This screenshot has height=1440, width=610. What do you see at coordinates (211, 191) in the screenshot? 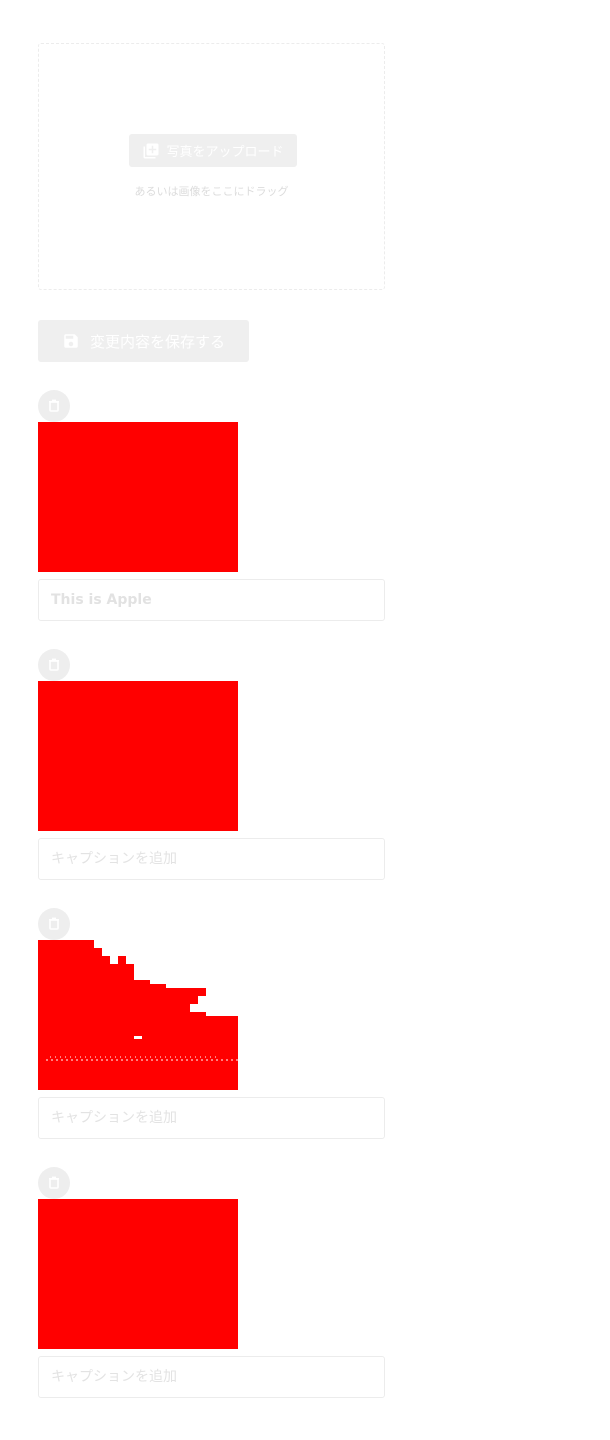
I see `drag-hint-text: あるいは画像をここにドラッグ` at bounding box center [211, 191].